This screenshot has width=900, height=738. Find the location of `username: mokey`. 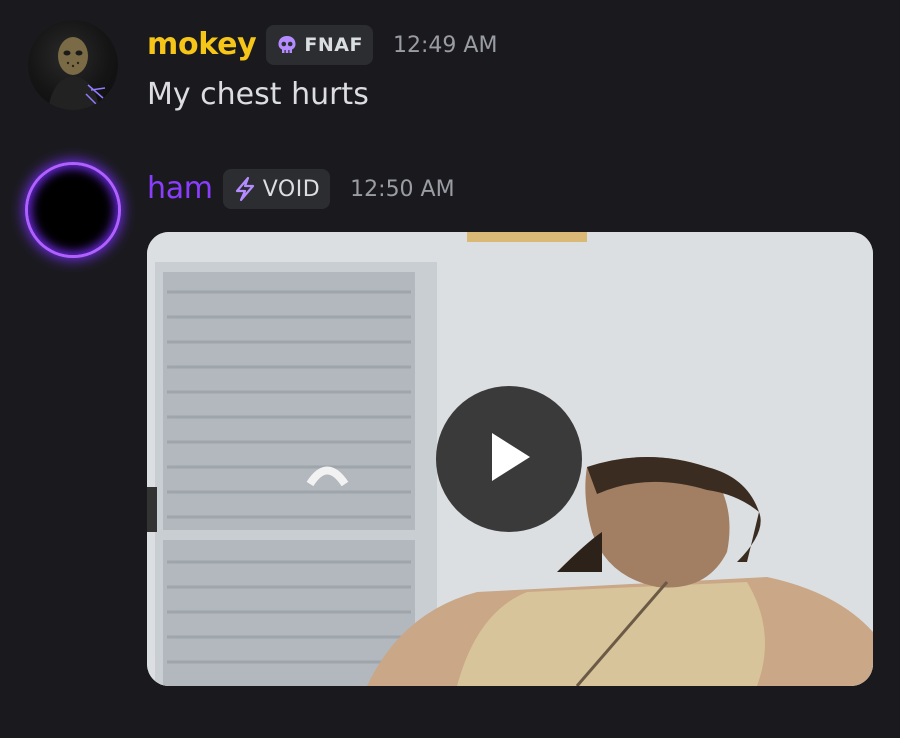

username: mokey is located at coordinates (202, 45).